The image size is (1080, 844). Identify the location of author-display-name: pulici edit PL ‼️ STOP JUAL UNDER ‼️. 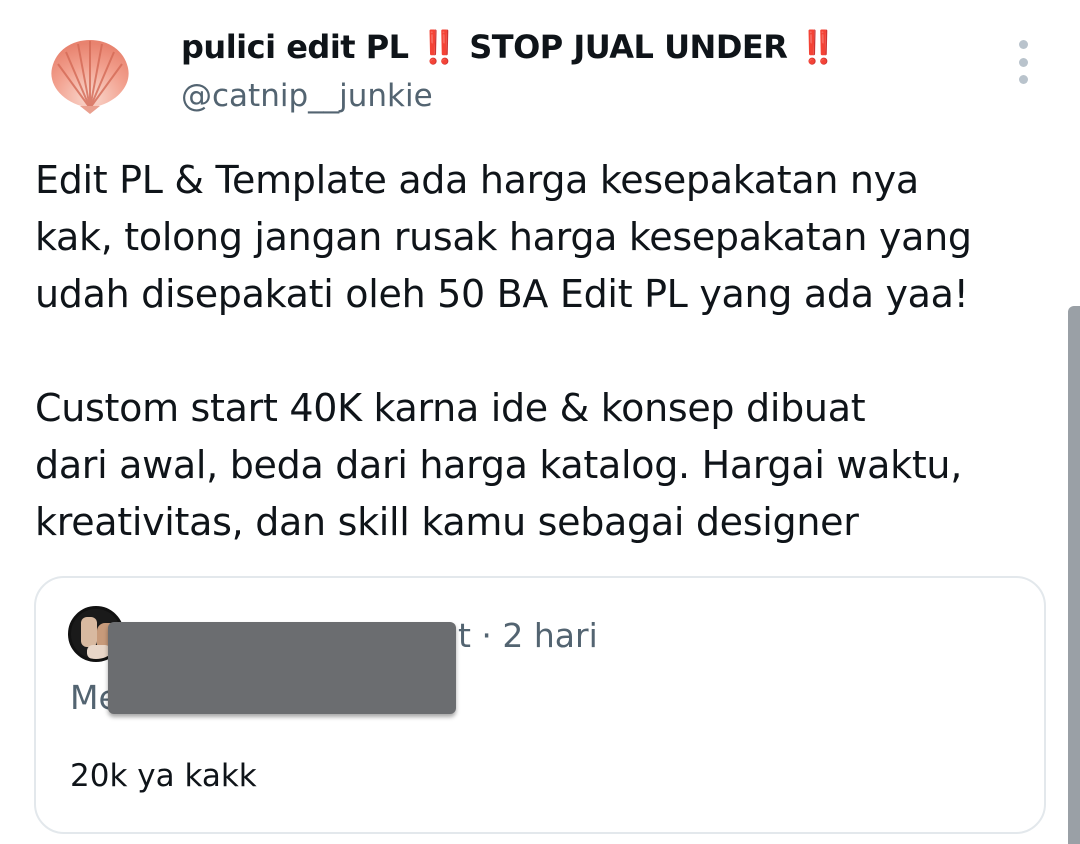
(509, 47).